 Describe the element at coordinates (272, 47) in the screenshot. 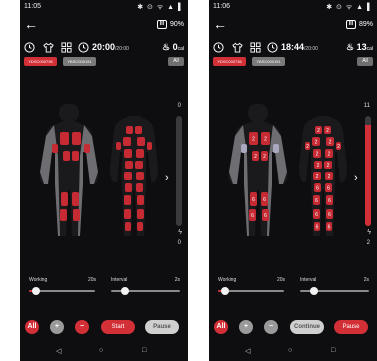

I see `timer-icon` at that location.